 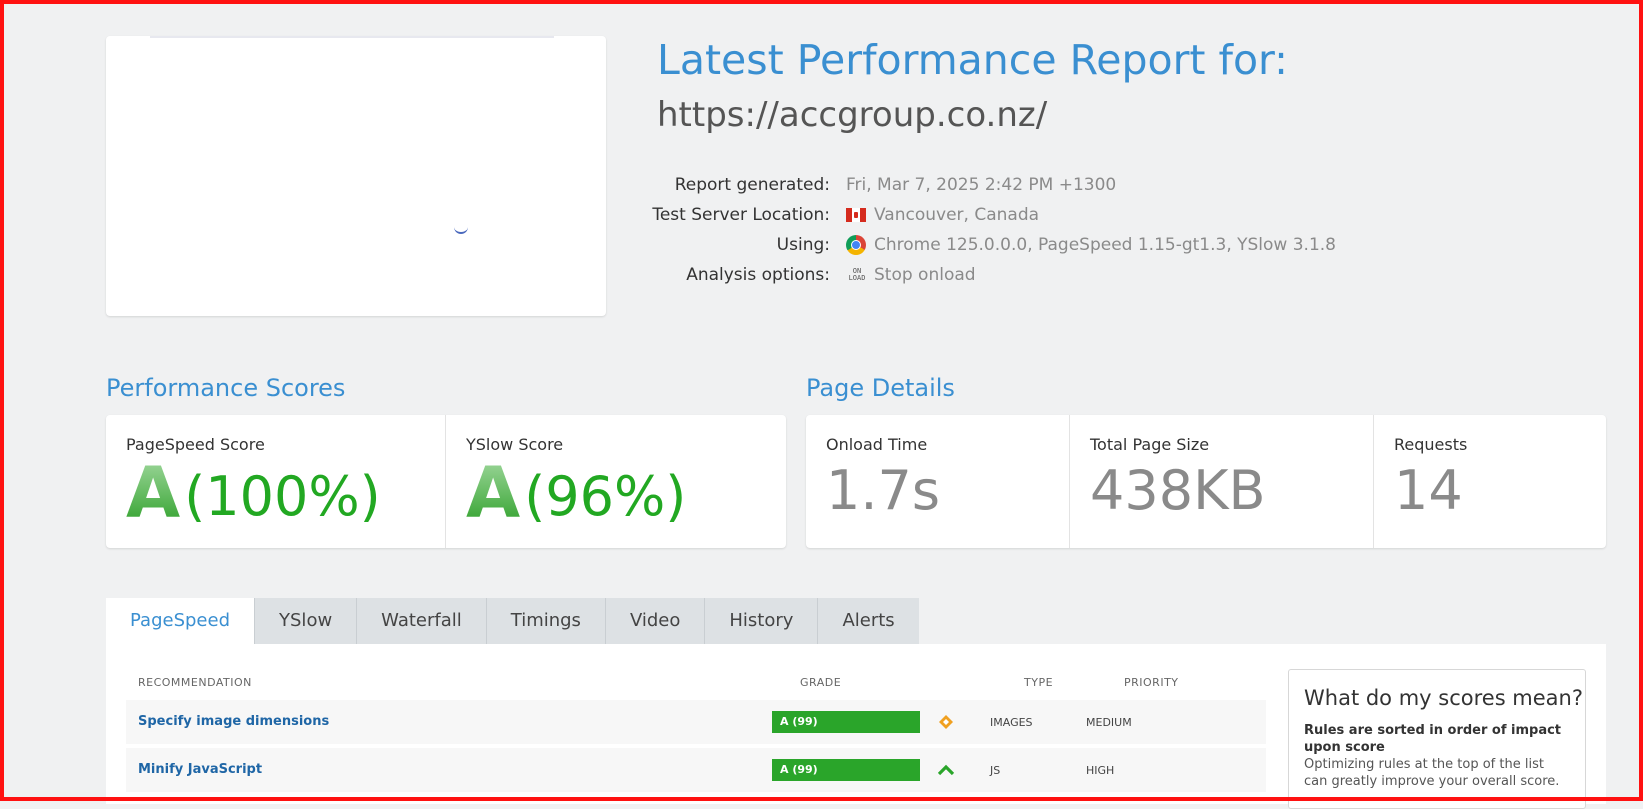 I want to click on chevron-up-icon, so click(x=946, y=770).